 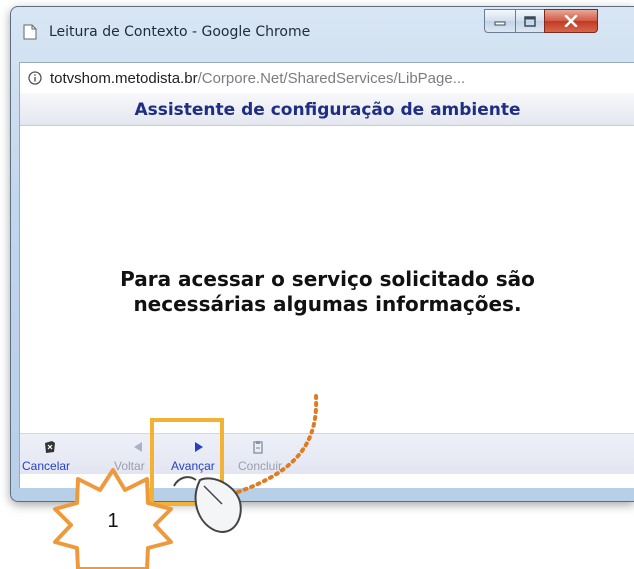 What do you see at coordinates (277, 444) in the screenshot?
I see `dotted-pointer-path` at bounding box center [277, 444].